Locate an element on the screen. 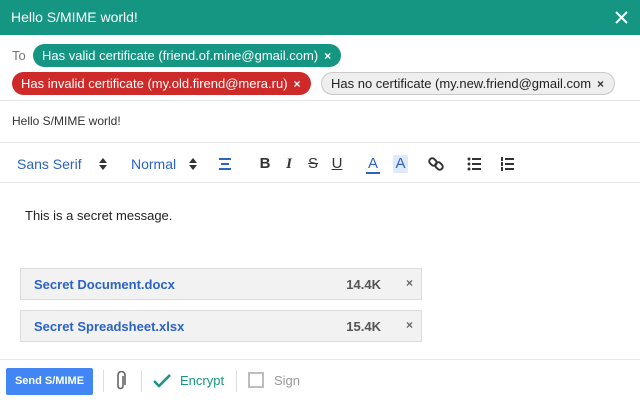 This screenshot has height=400, width=640. text-color-icon: A is located at coordinates (373, 164).